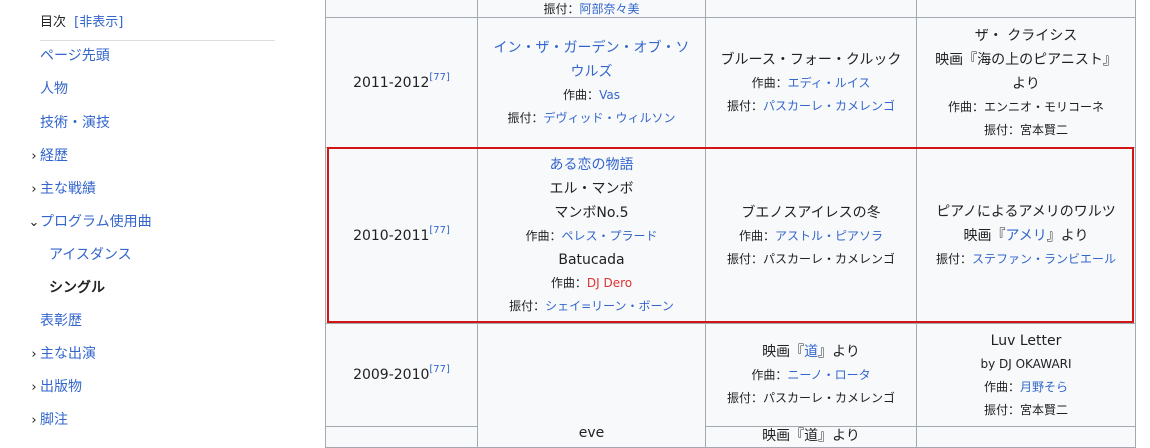 The height and width of the screenshot is (448, 1150). Describe the element at coordinates (829, 106) in the screenshot. I see `choreographer-link: パスカーレ・カメレンゴ` at that location.